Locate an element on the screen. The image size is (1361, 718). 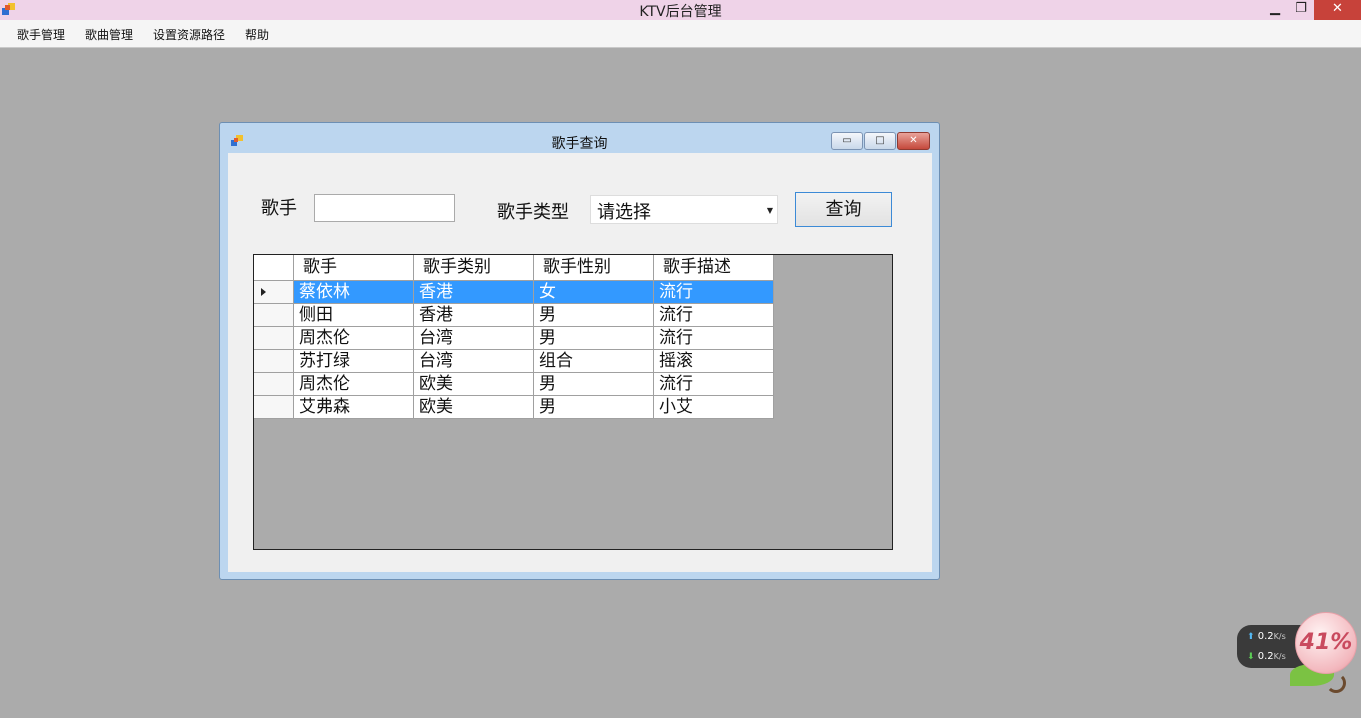
window-title: KTV后台管理 is located at coordinates (680, 12).